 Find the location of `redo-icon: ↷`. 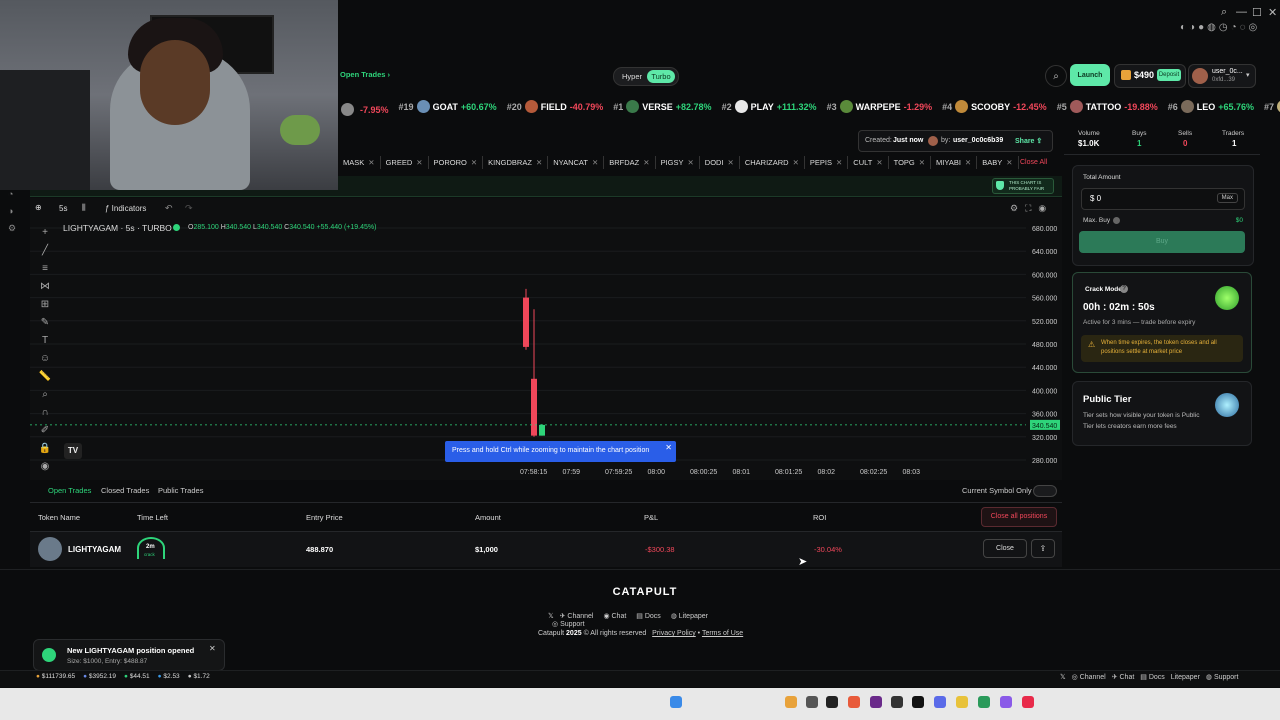

redo-icon: ↷ is located at coordinates (189, 208).